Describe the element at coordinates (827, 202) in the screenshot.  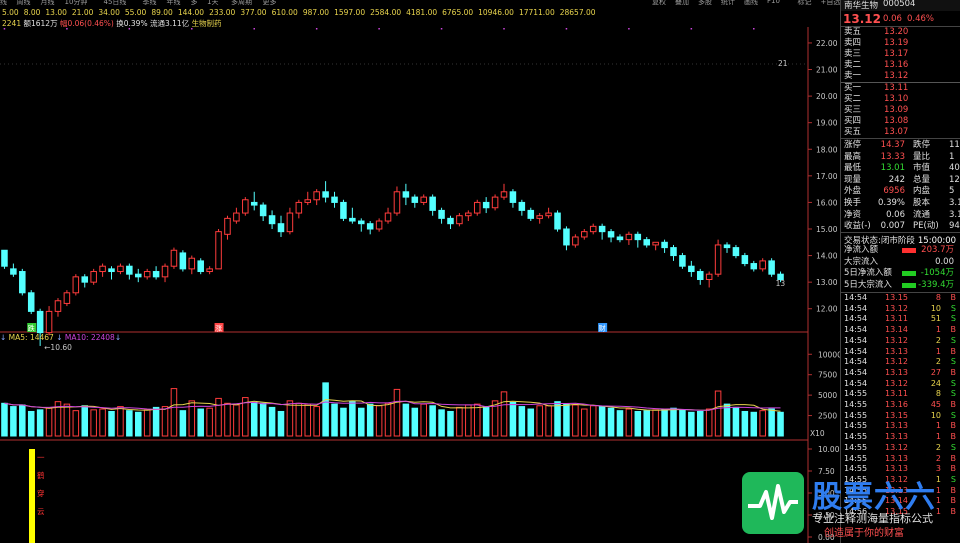
I see `price-tick-label: 16.00` at that location.